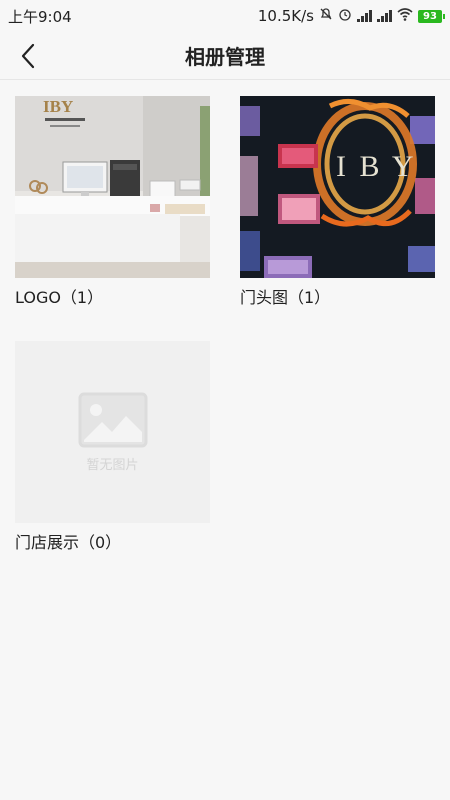  I want to click on album-label: LOGO（1）, so click(59, 297).